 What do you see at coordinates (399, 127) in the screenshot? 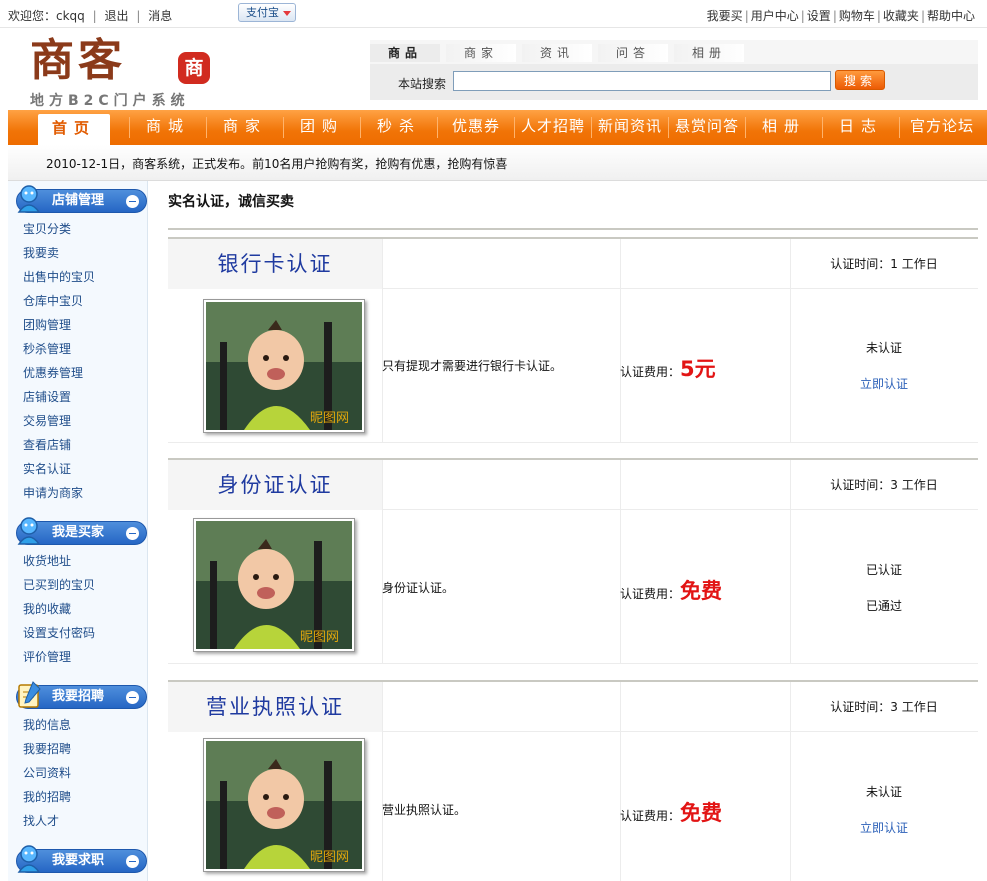
I see `nav-flash-sale: 秒杀` at bounding box center [399, 127].